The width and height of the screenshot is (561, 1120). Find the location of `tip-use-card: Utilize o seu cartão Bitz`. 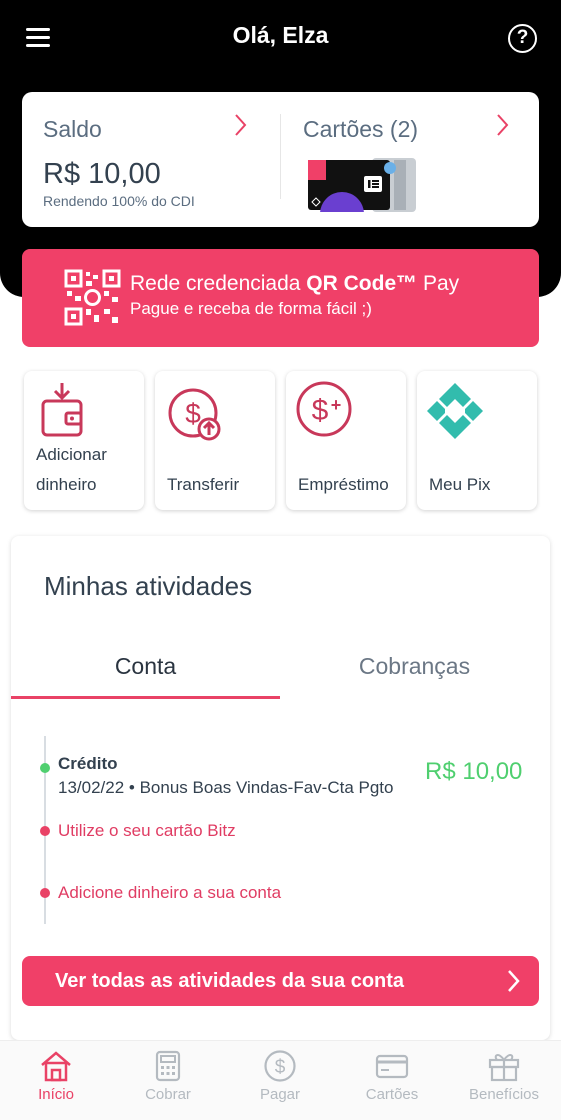

tip-use-card: Utilize o seu cartão Bitz is located at coordinates (147, 831).